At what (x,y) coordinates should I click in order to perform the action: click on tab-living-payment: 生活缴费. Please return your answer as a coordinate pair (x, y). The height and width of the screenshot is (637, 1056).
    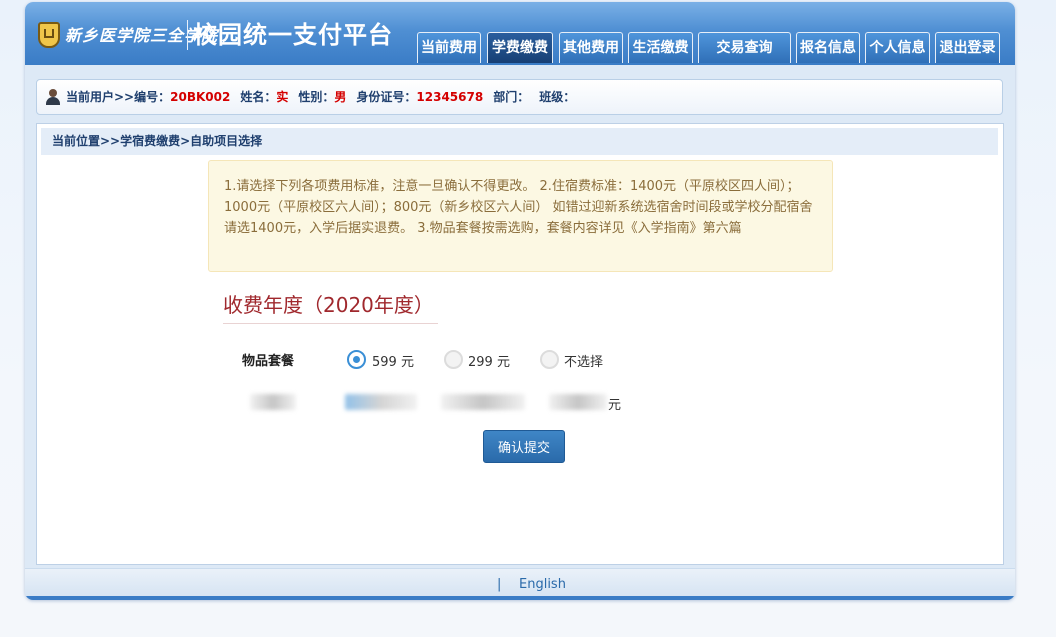
    Looking at the image, I should click on (660, 47).